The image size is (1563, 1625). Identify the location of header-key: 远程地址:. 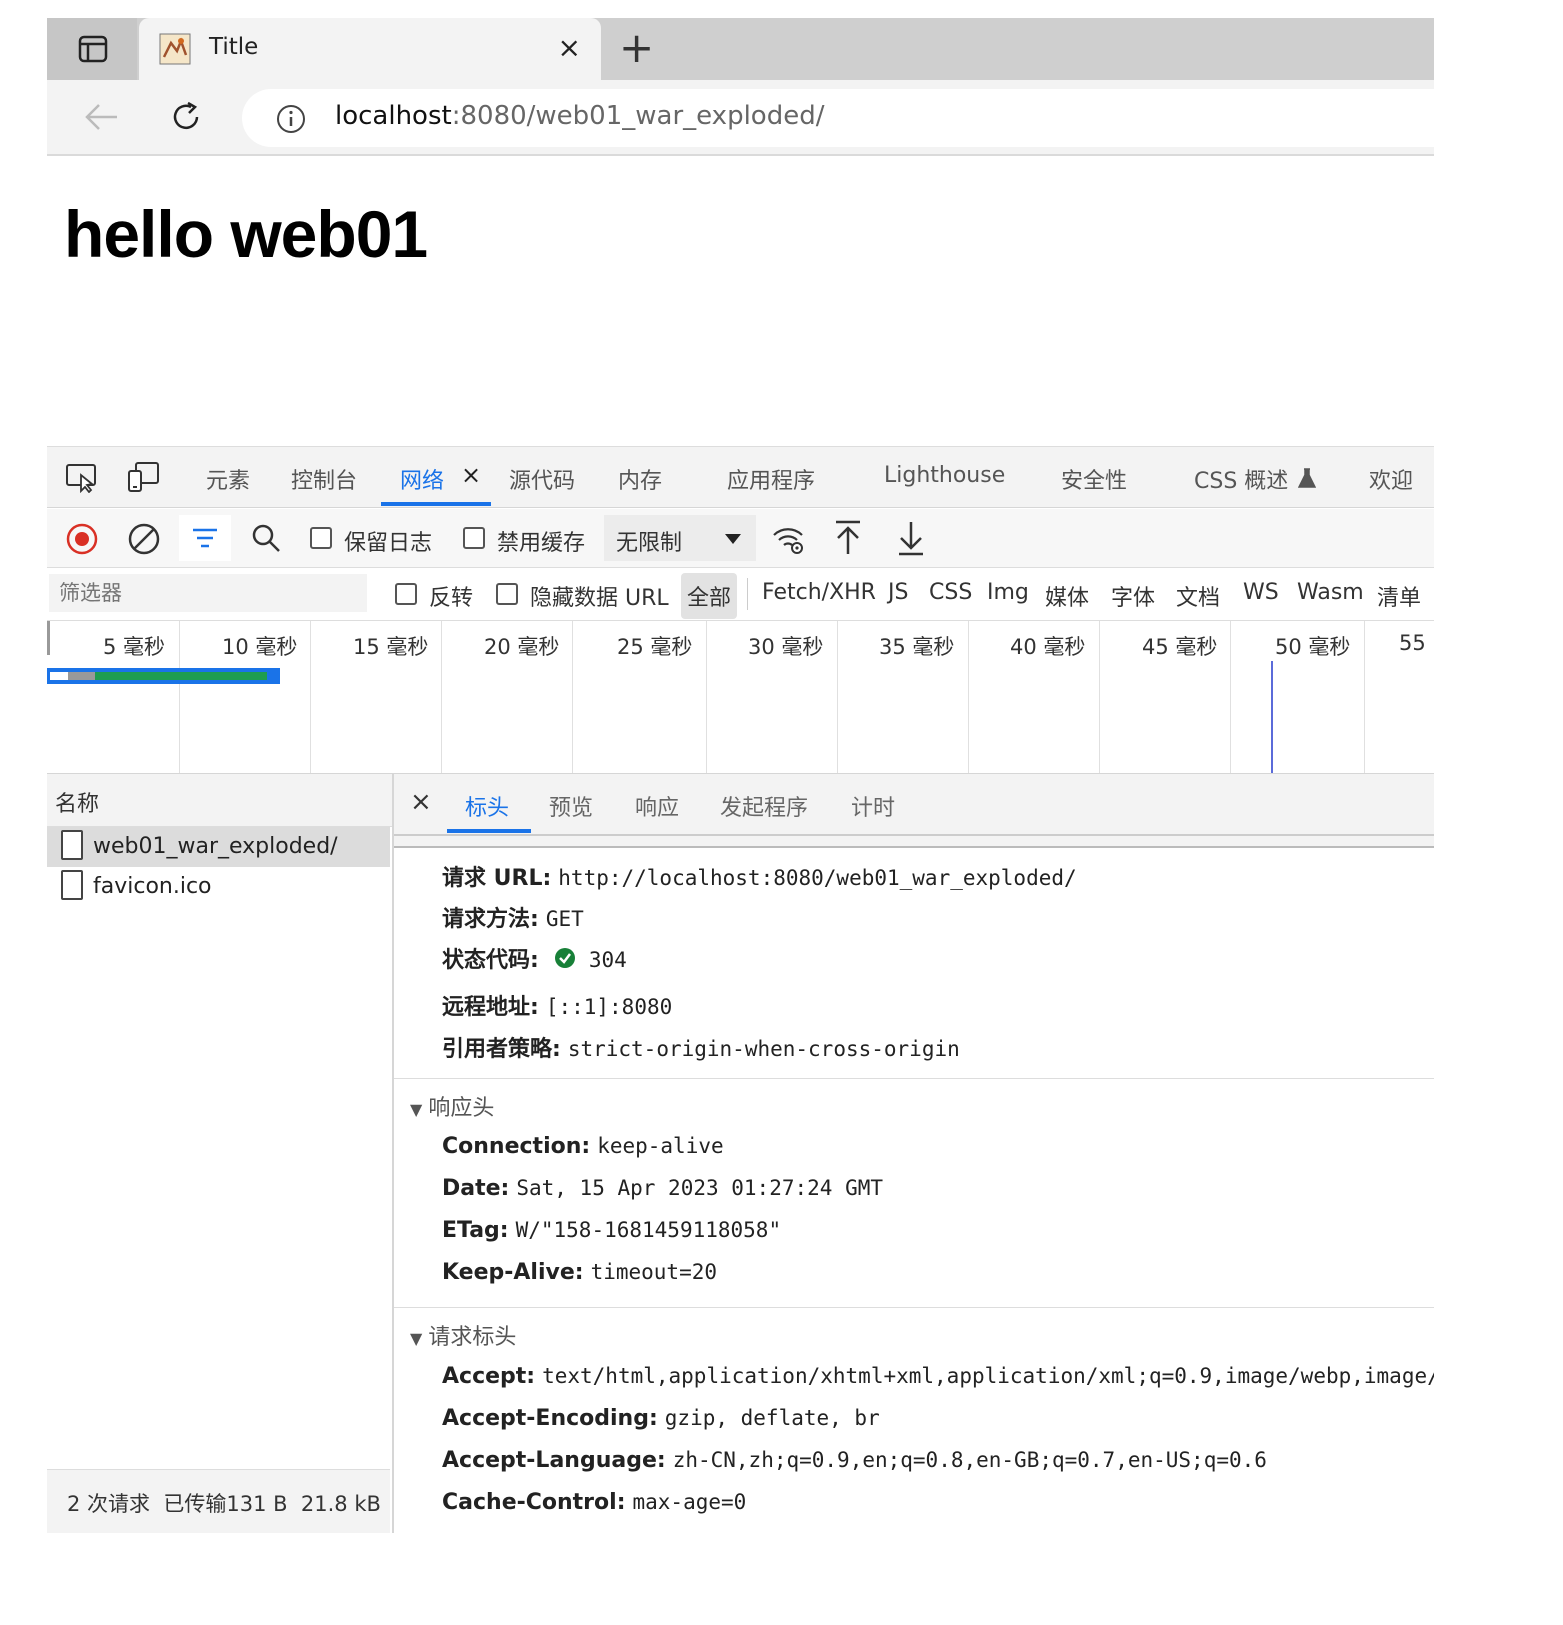
(490, 1007).